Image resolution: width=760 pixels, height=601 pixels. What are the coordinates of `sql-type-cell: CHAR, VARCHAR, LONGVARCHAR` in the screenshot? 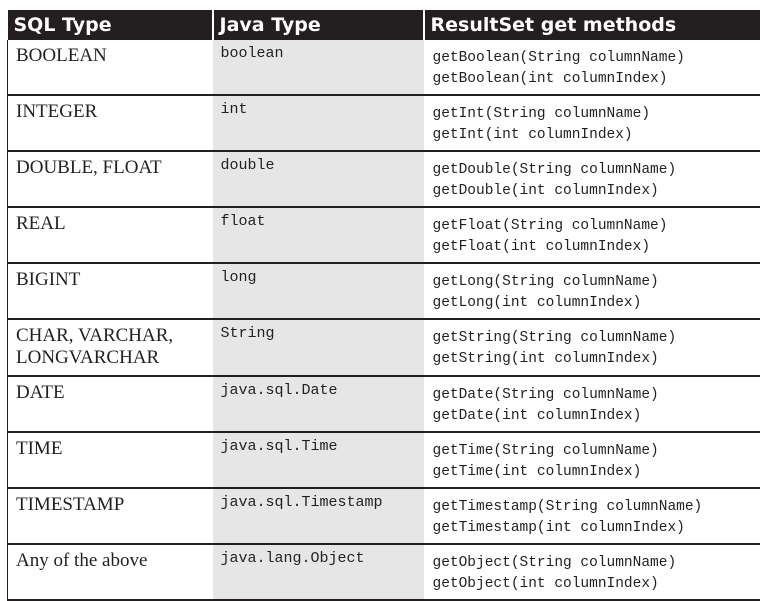 It's located at (110, 347).